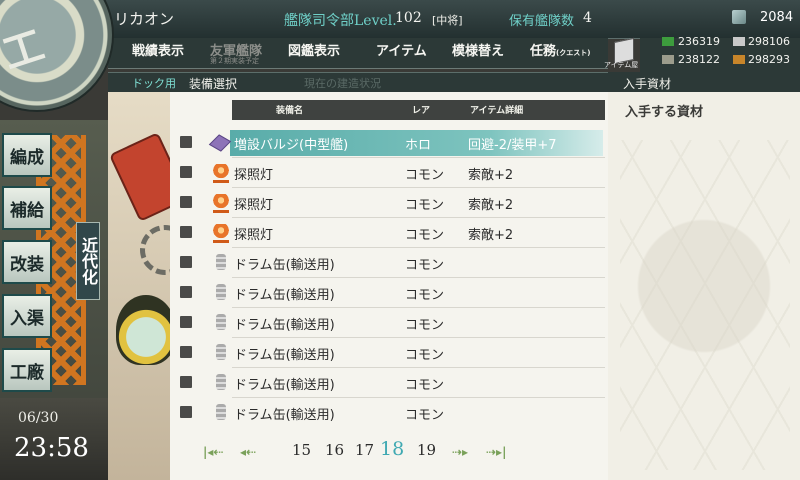  I want to click on obtain-materials-title: 入手する資材, so click(664, 112).